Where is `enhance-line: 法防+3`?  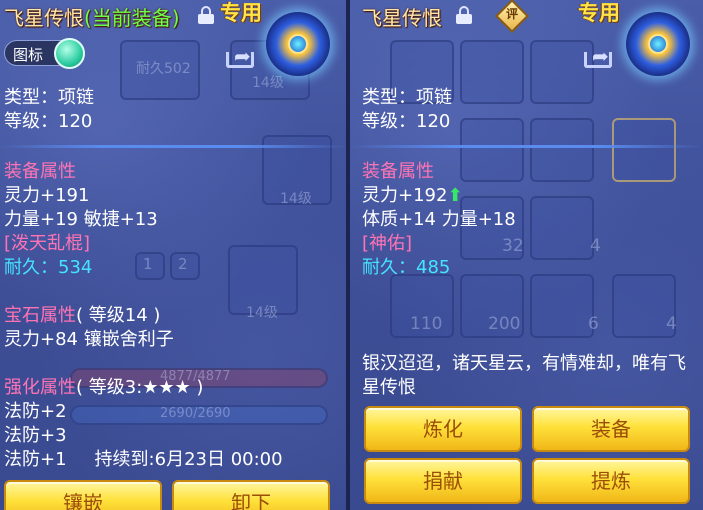
enhance-line: 法防+3 is located at coordinates (35, 435).